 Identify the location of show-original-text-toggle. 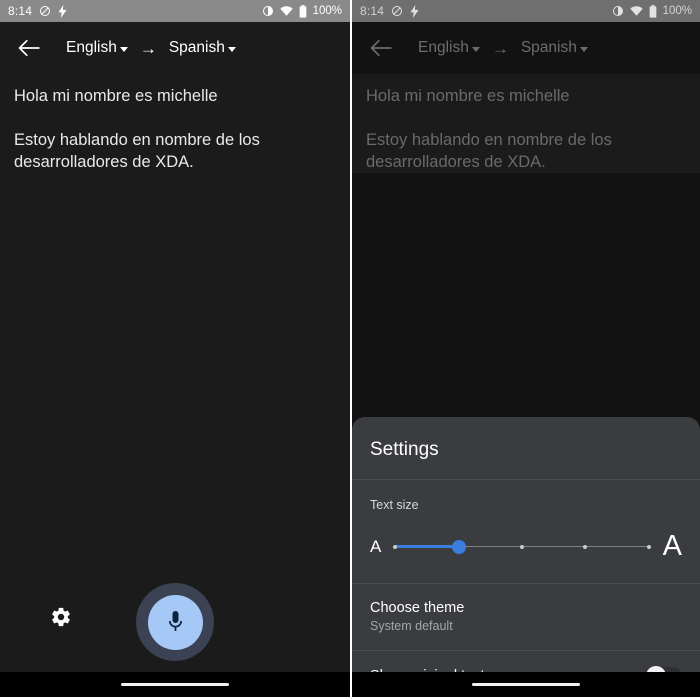
(664, 668).